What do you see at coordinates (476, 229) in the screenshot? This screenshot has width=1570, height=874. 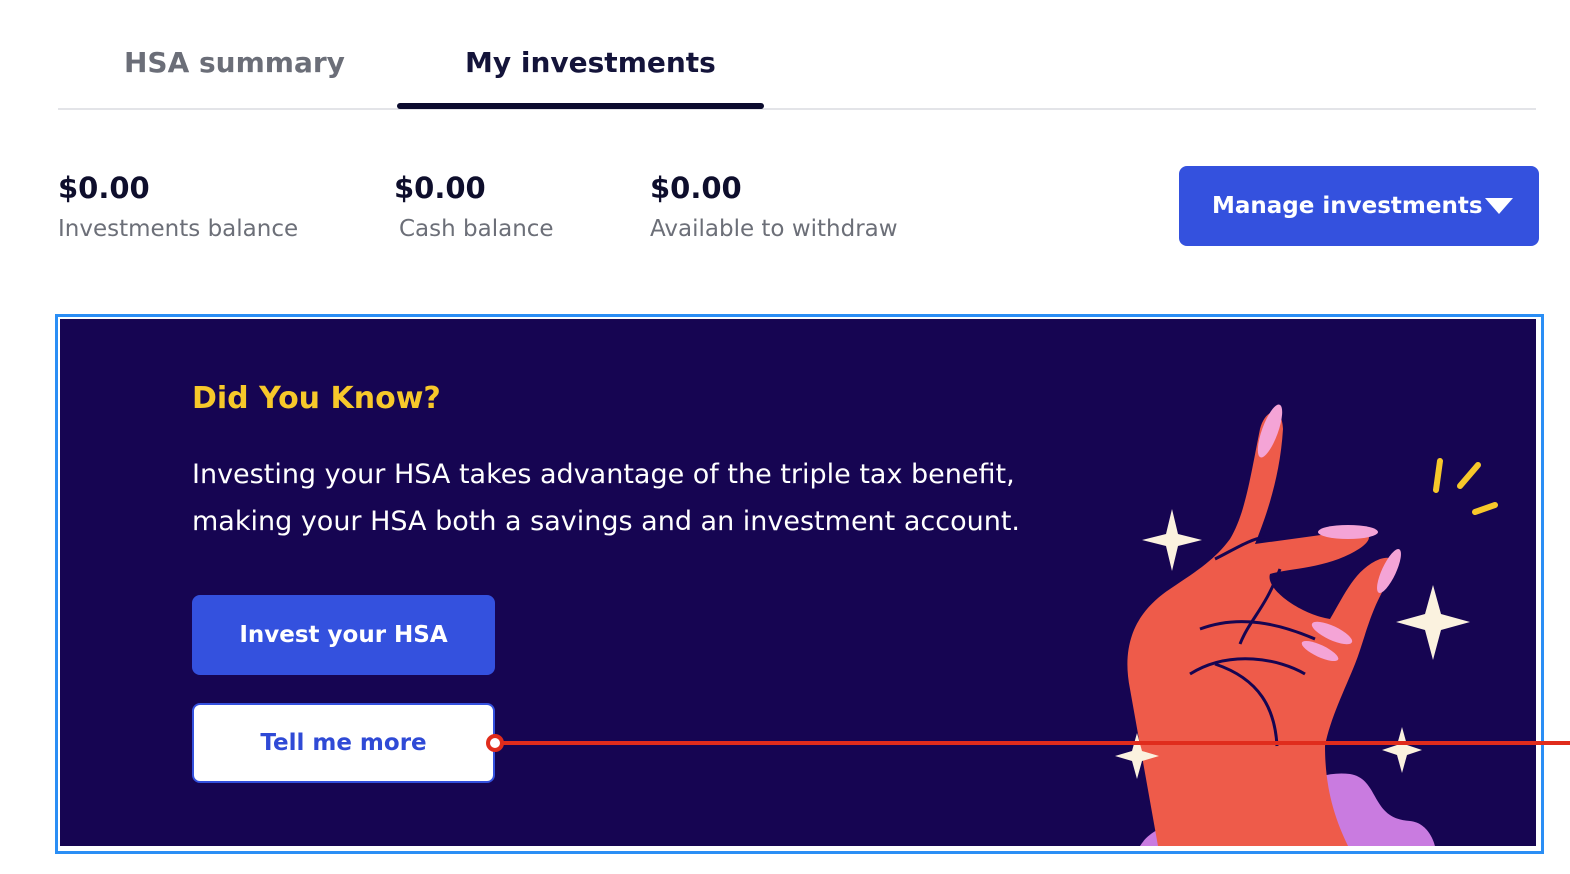 I see `cash-balance-label: Cash balance` at bounding box center [476, 229].